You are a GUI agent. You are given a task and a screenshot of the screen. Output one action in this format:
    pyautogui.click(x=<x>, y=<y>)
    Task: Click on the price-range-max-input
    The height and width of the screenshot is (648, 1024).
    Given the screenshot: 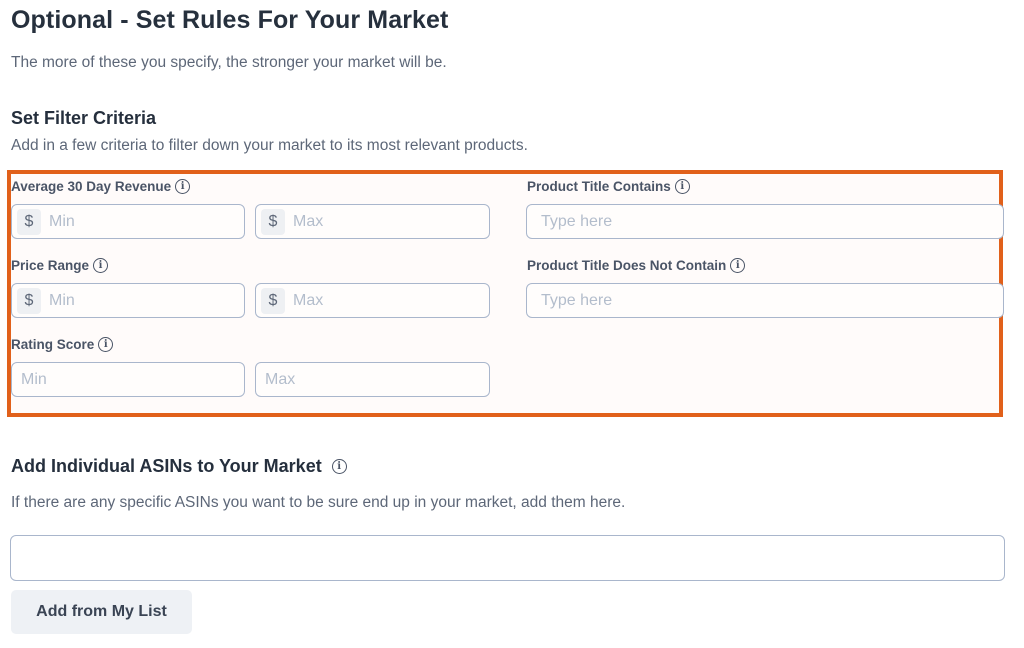 What is the action you would take?
    pyautogui.click(x=387, y=300)
    